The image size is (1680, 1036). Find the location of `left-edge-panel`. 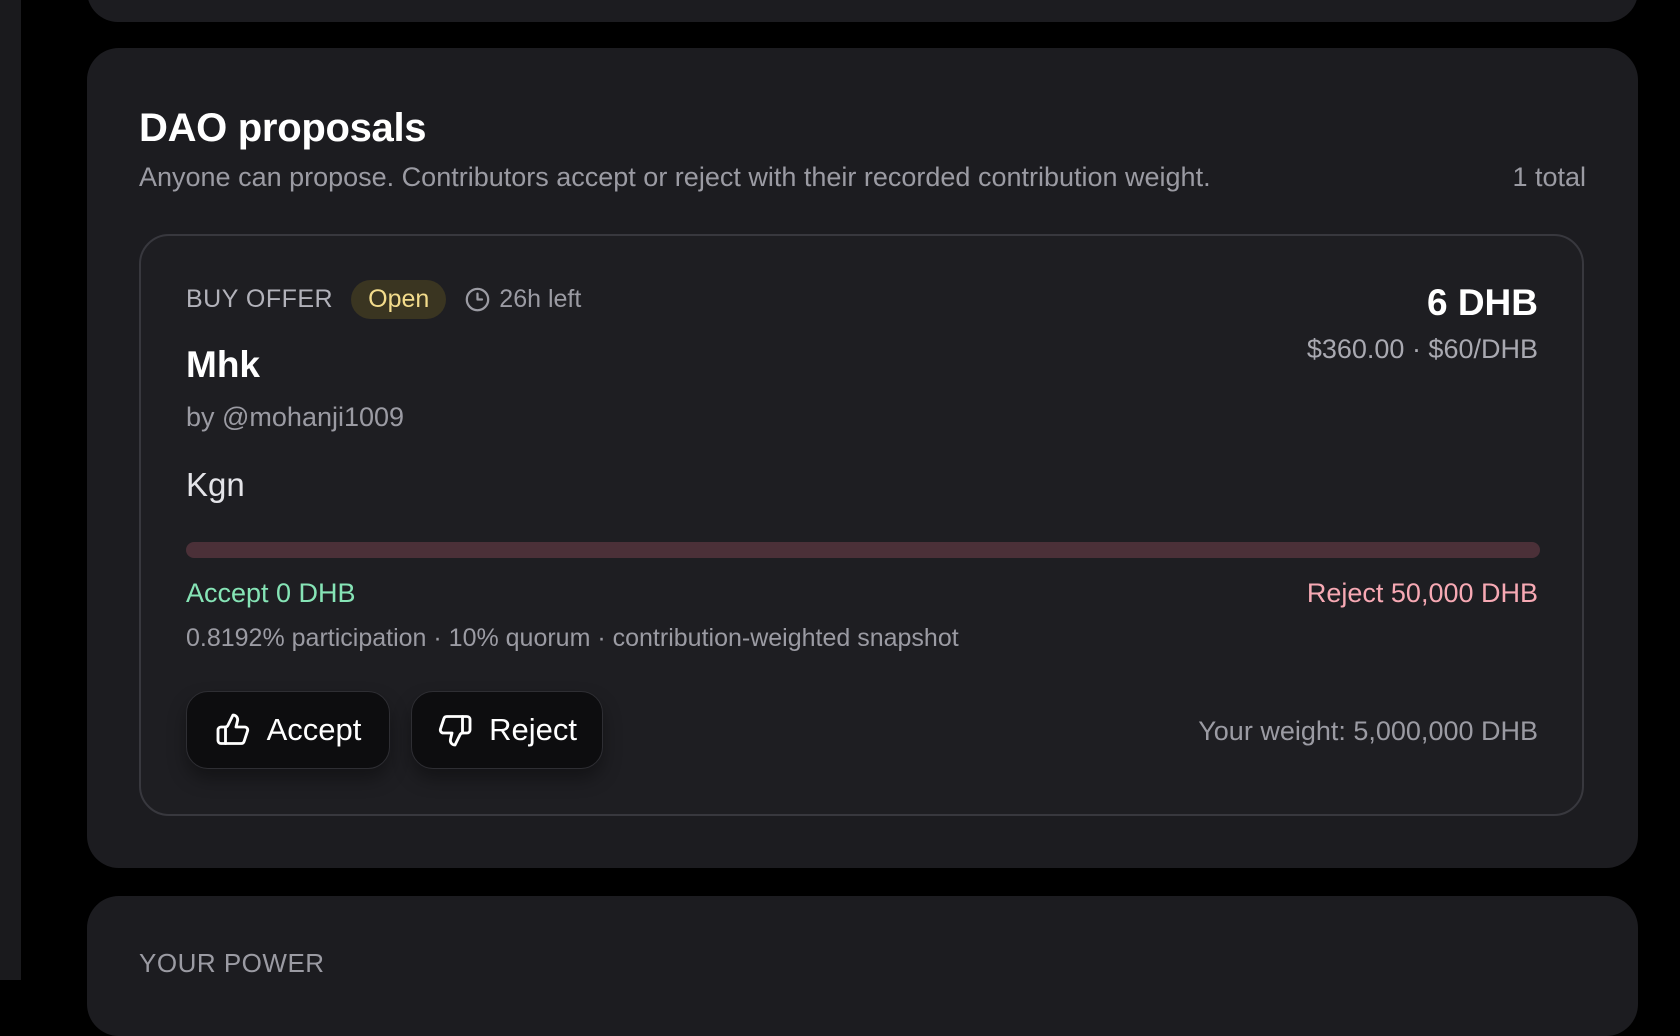

left-edge-panel is located at coordinates (10, 490).